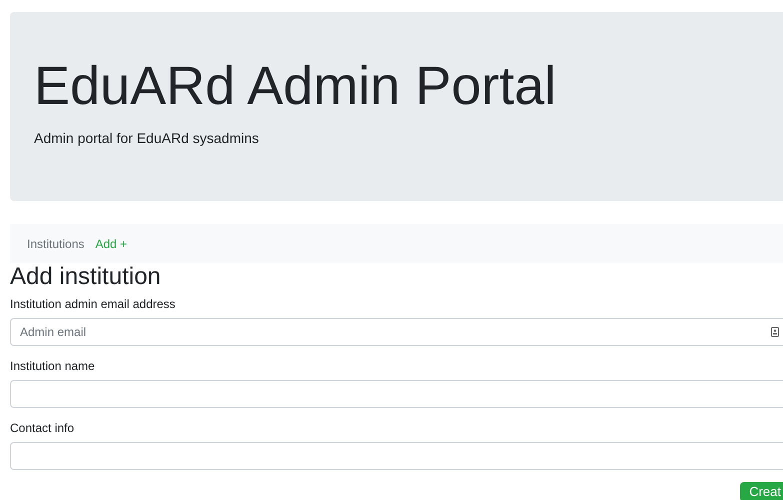 This screenshot has height=500, width=783. I want to click on input-field: Admin email, so click(396, 332).